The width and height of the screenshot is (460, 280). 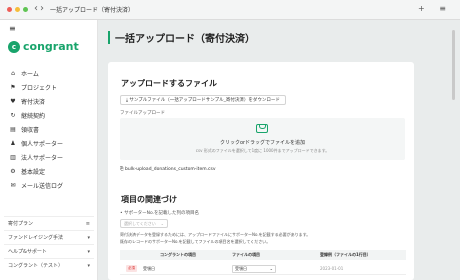 I want to click on close-window-button, so click(x=9, y=9).